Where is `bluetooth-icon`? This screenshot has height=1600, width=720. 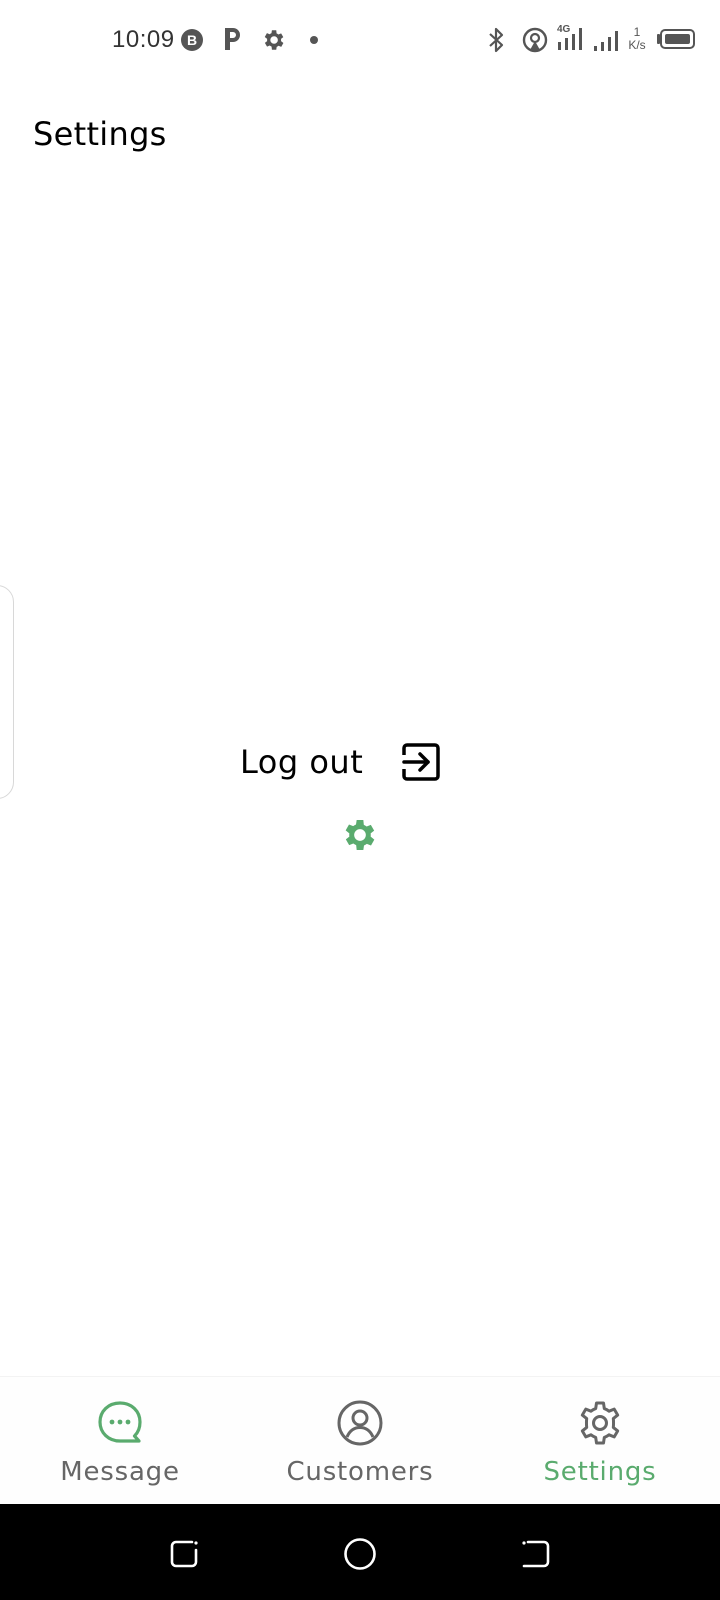
bluetooth-icon is located at coordinates (496, 40).